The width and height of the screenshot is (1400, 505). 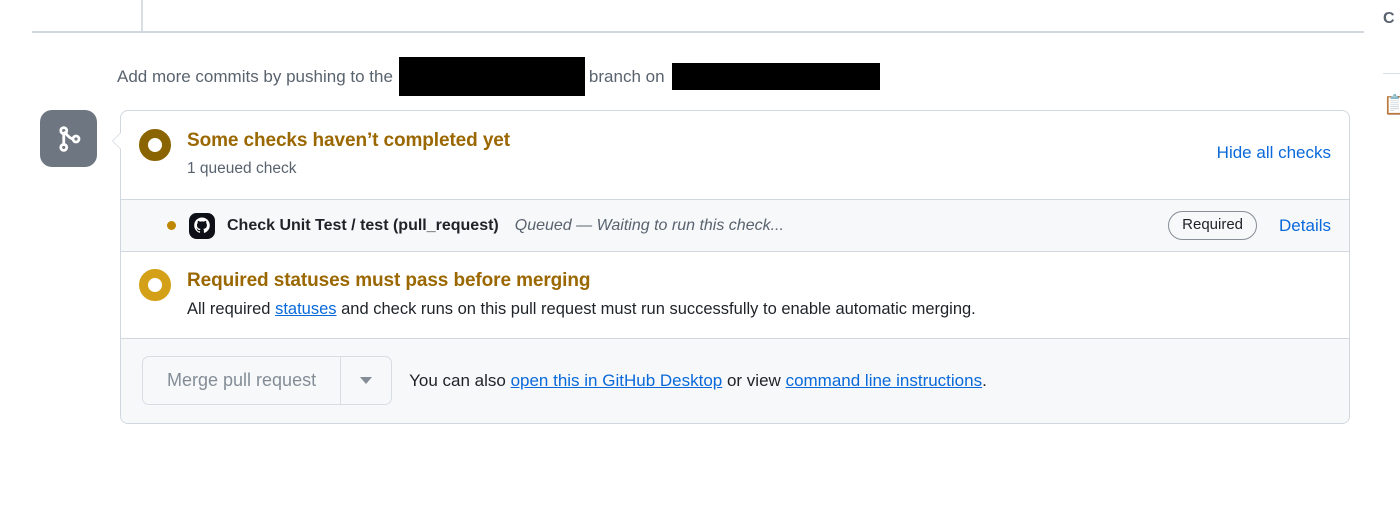 I want to click on hide-all-checks-link: Hide all checks, so click(x=1274, y=153).